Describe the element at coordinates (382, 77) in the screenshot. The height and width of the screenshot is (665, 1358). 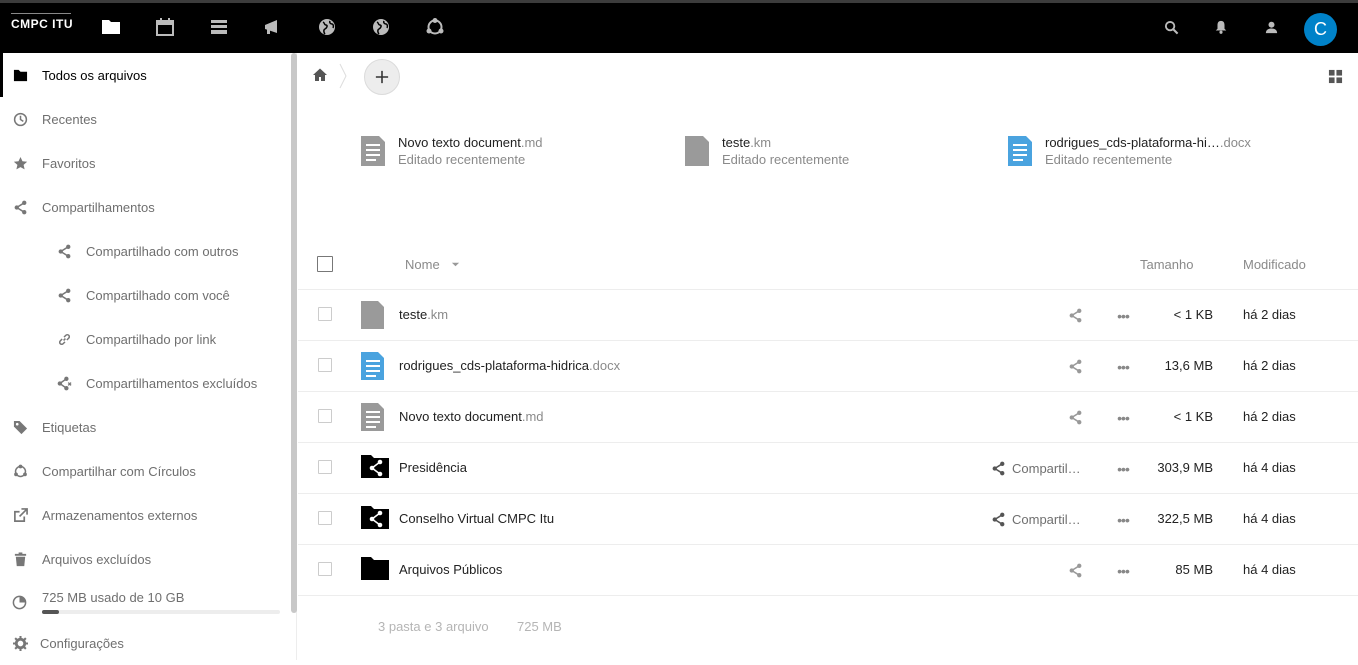
I see `new-file-button` at that location.